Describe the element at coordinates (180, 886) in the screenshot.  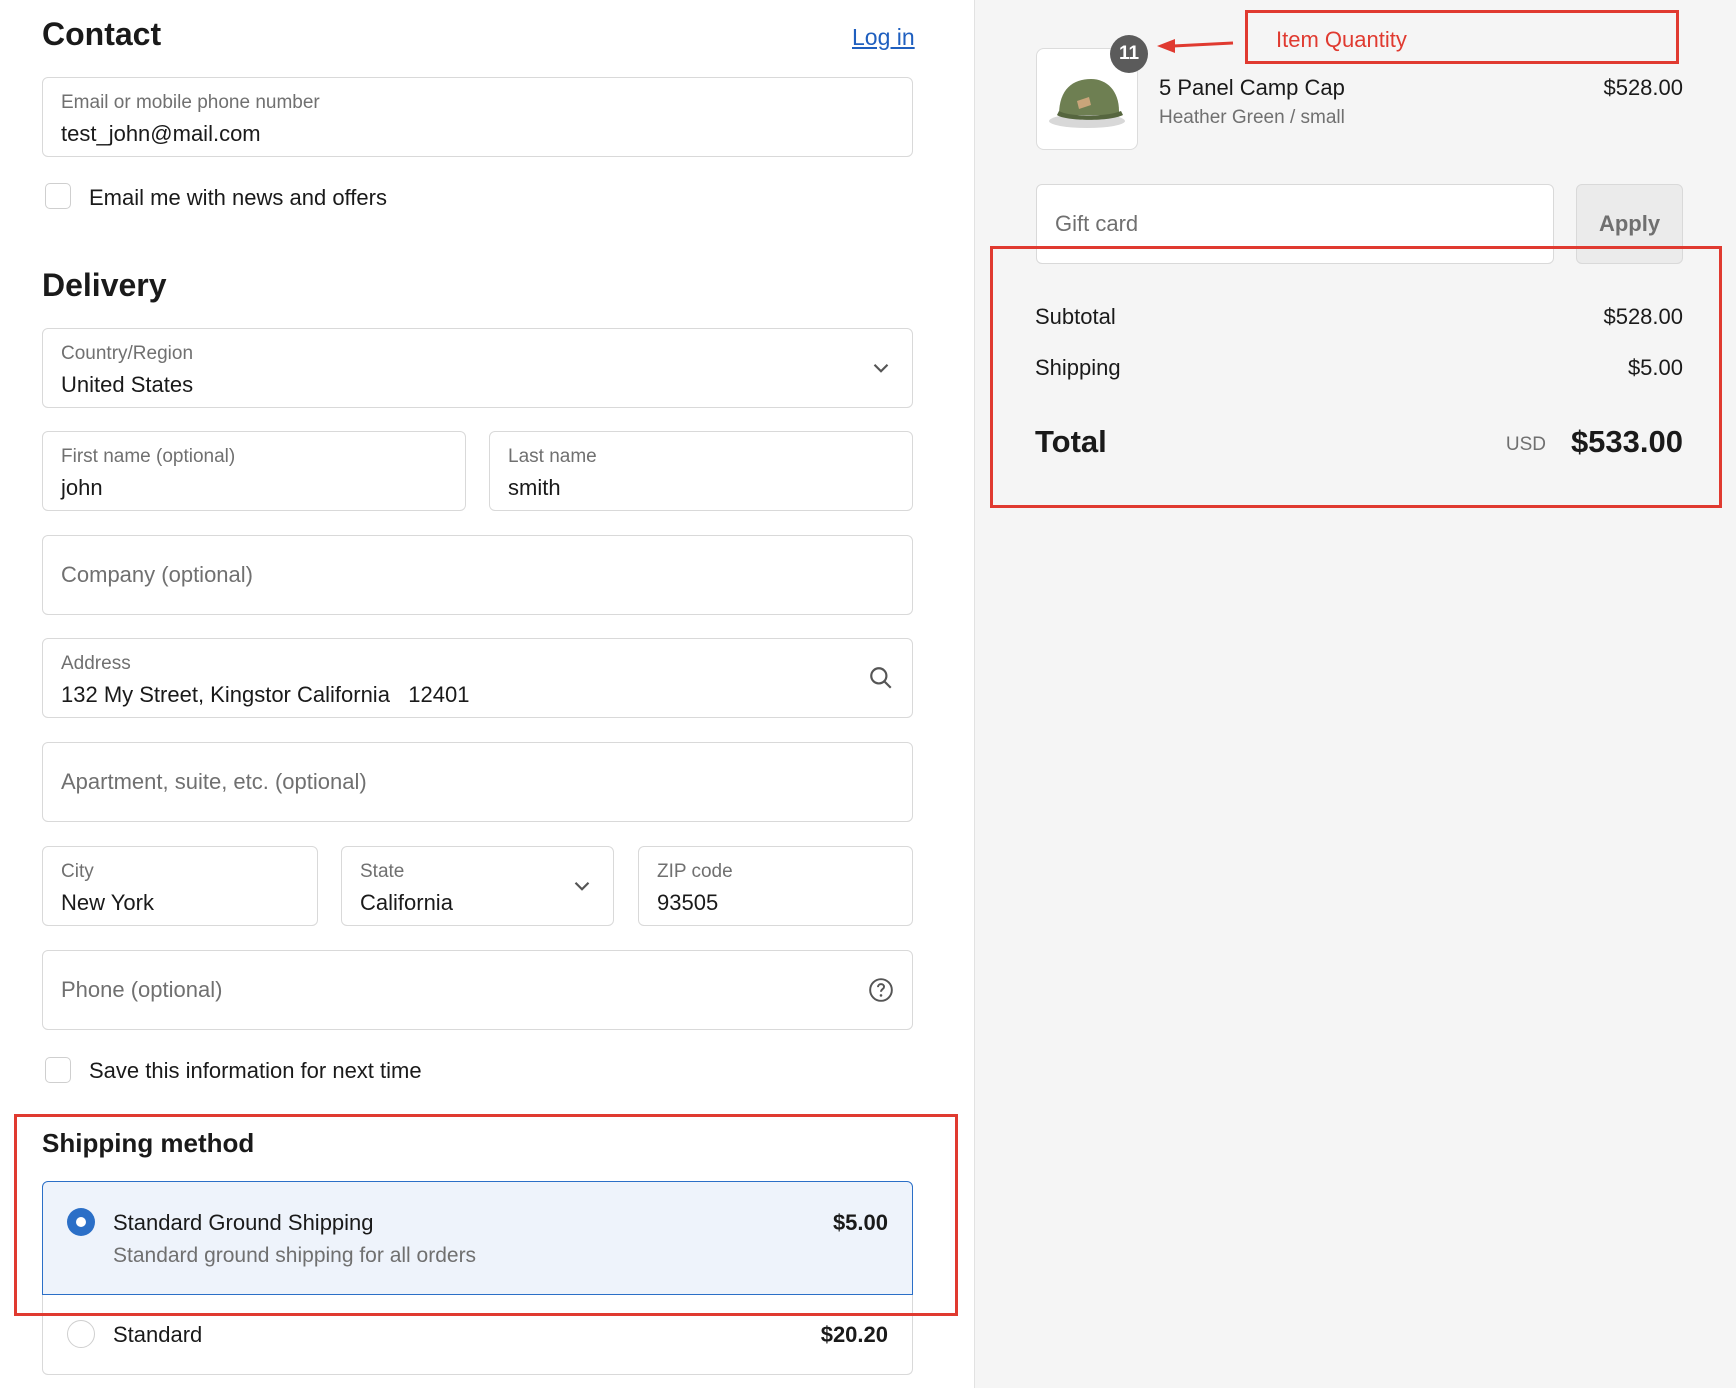
I see `city-field: City New York` at that location.